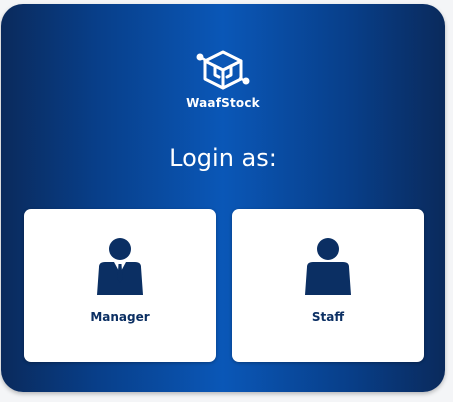  I want to click on staff-label: Staff, so click(328, 317).